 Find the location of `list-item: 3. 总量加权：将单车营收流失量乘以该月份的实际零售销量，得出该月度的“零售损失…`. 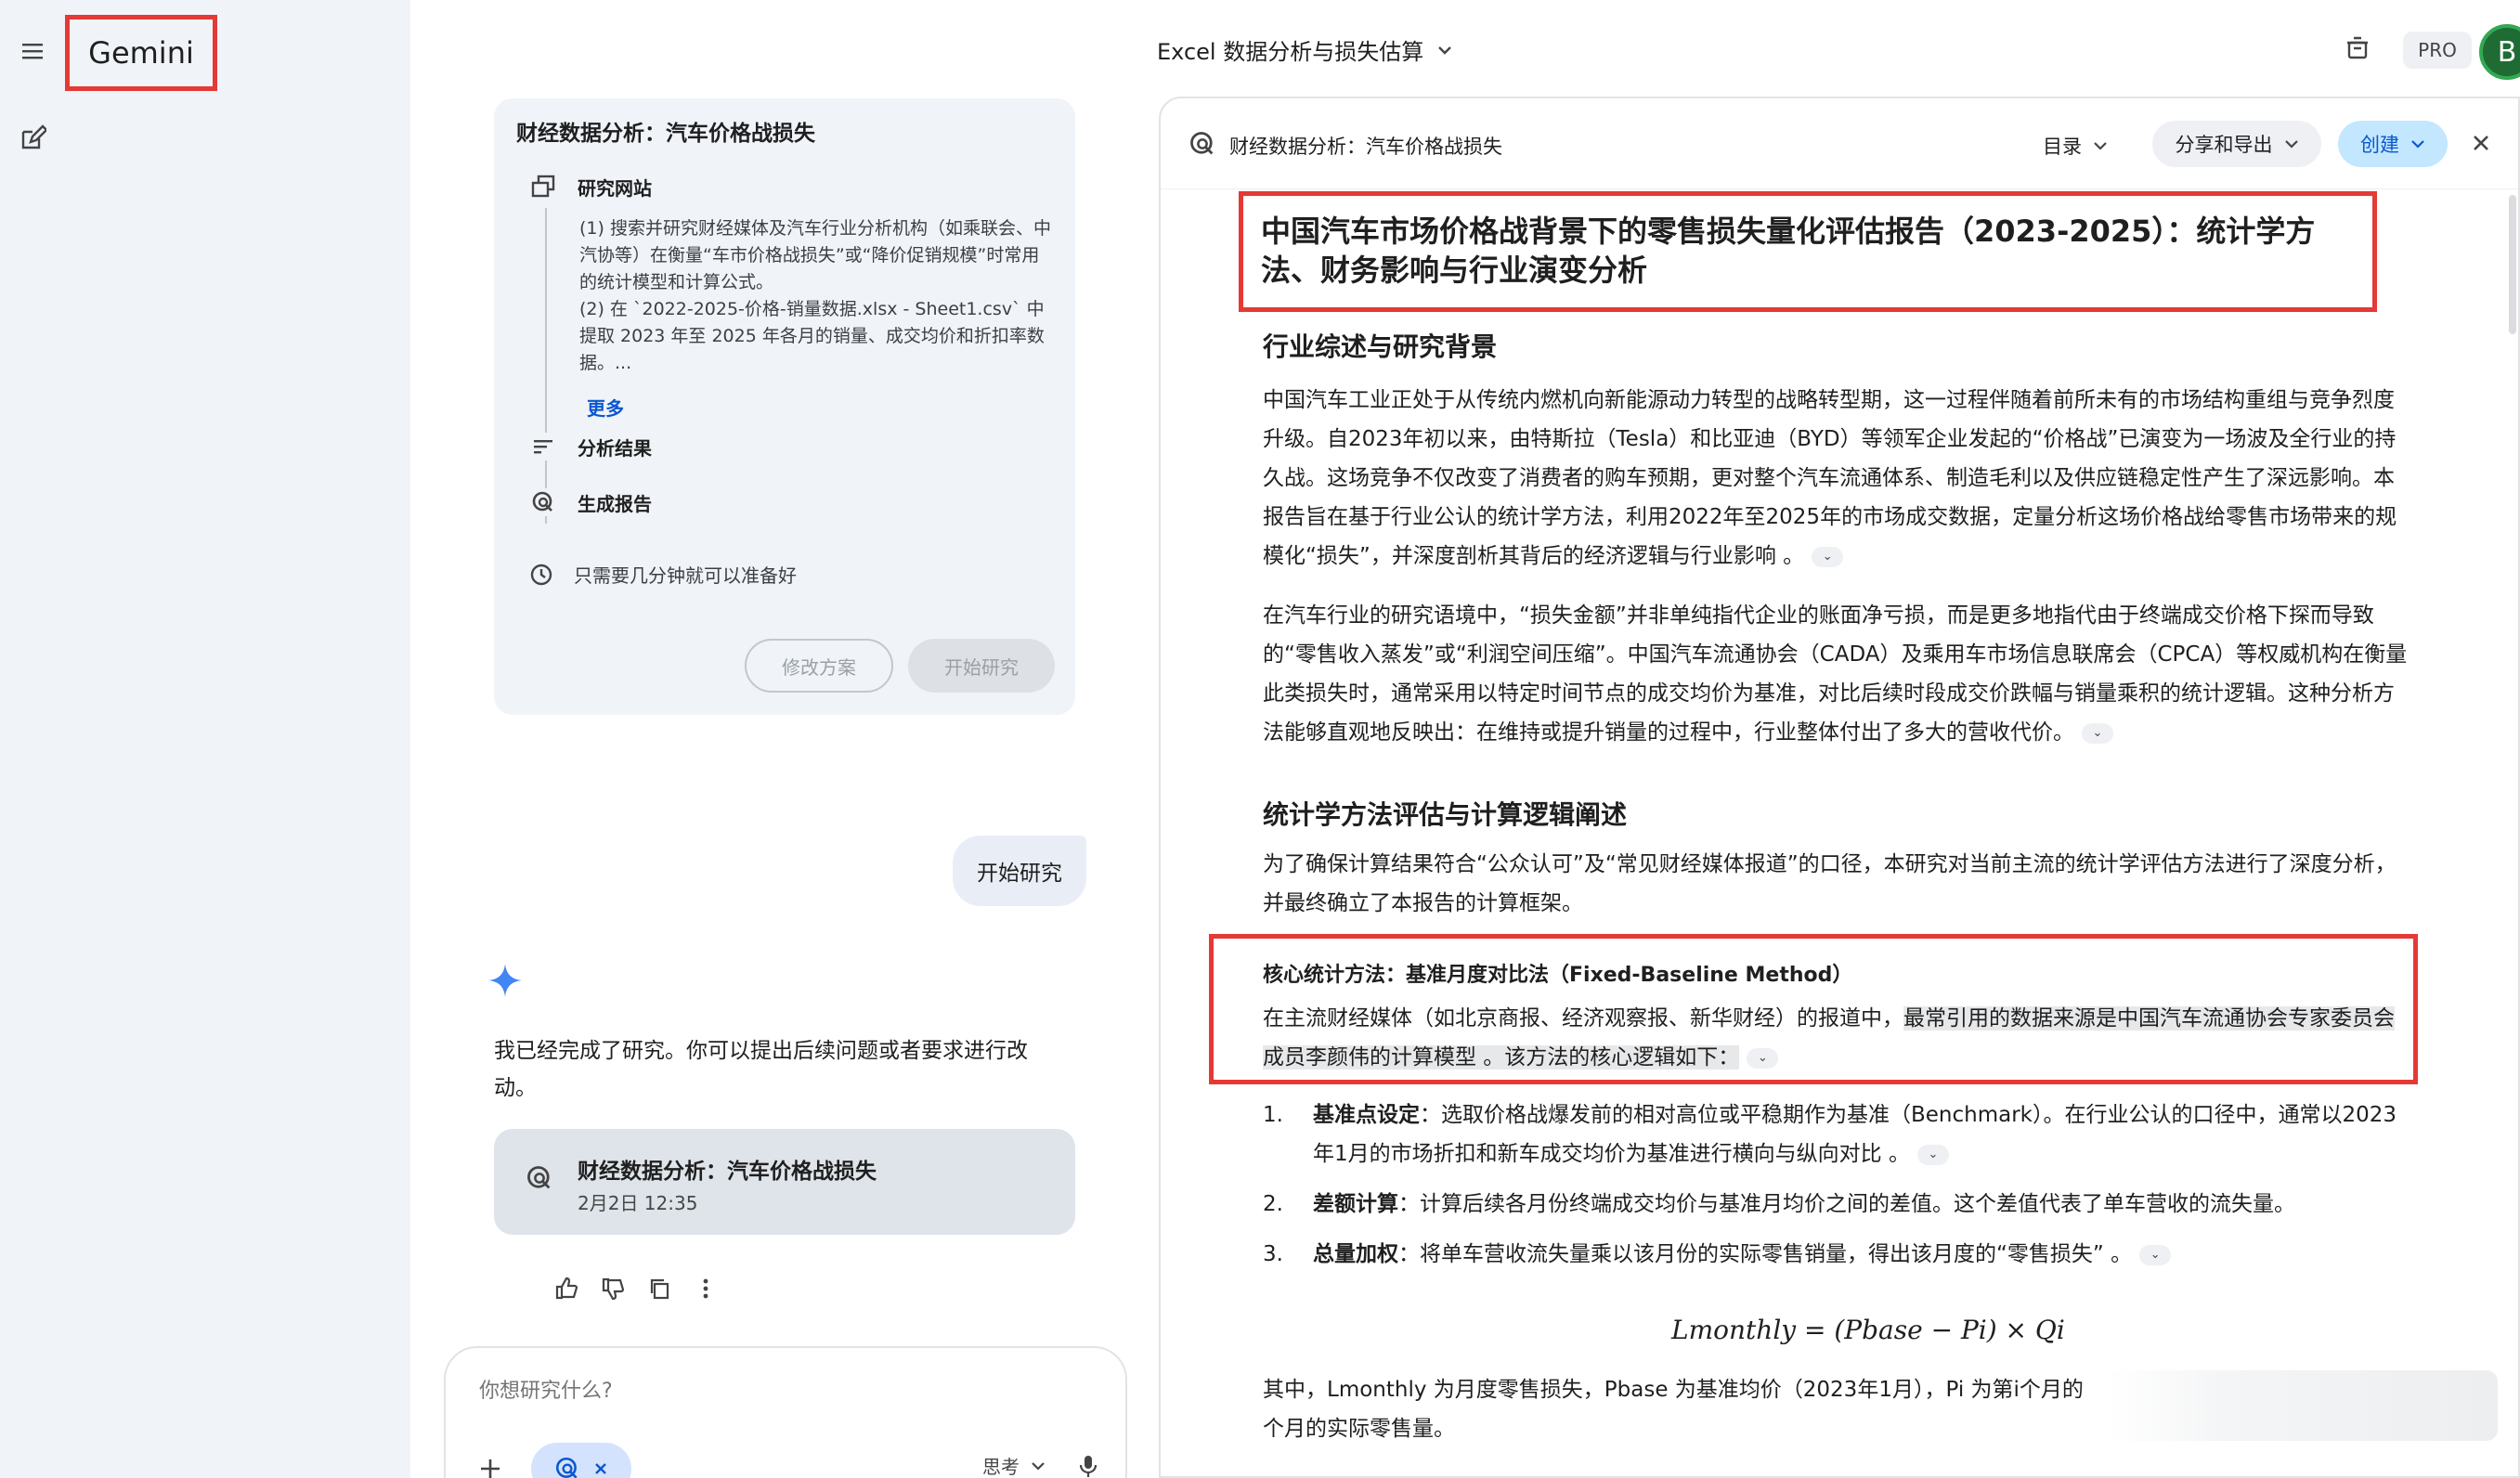

list-item: 3. 总量加权：将单车营收流失量乘以该月份的实际零售销量，得出该月度的“零售损失… is located at coordinates (1837, 1255).